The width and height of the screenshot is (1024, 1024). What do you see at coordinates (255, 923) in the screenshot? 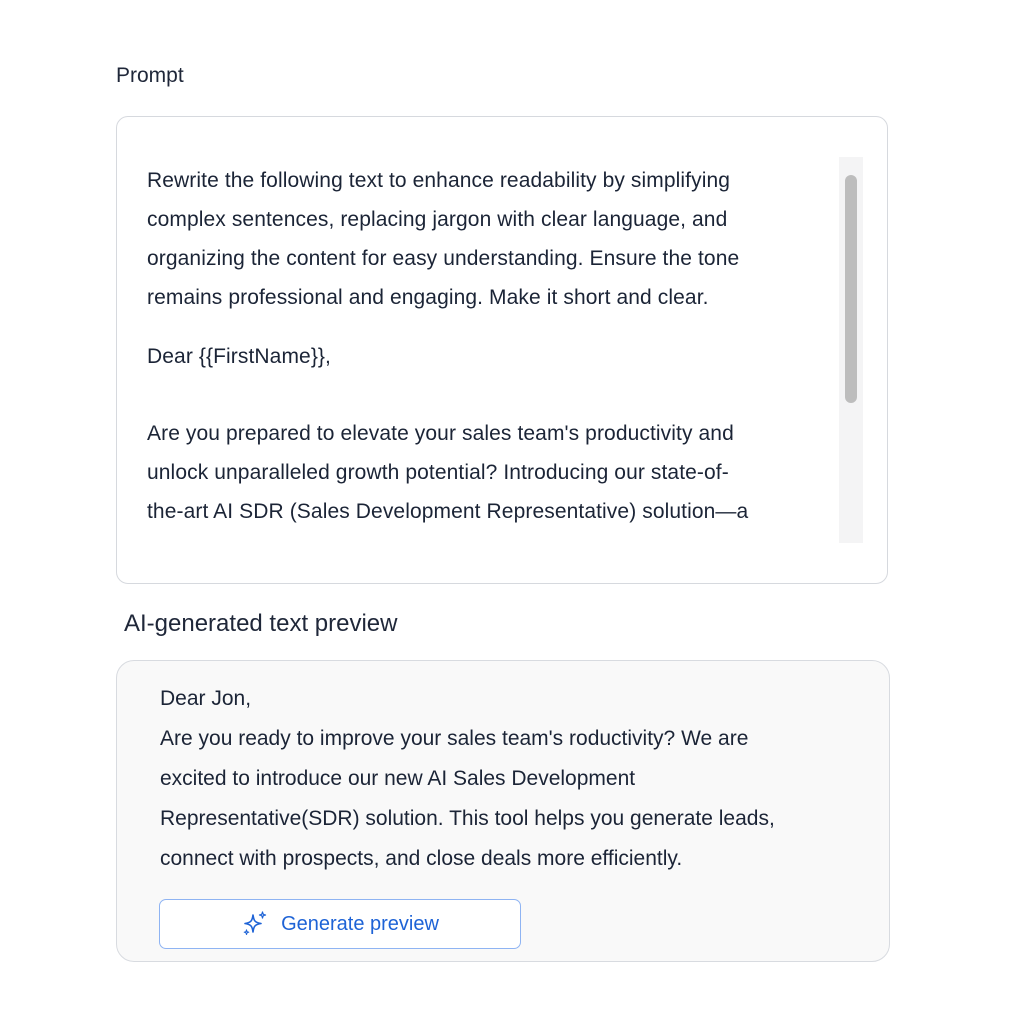
I see `sparkle-icon` at bounding box center [255, 923].